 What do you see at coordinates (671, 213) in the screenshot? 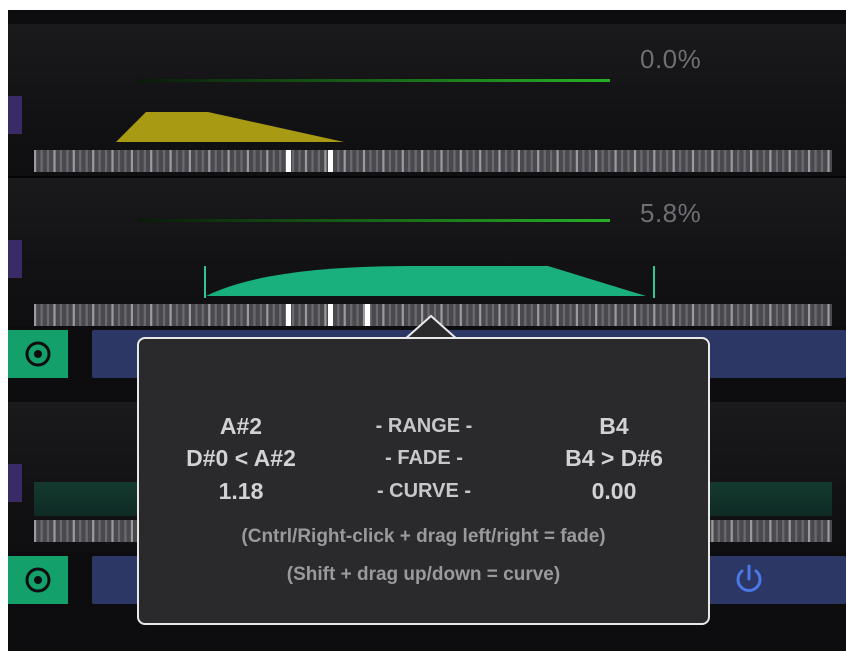
I see `level-percent-2: 5.8%` at bounding box center [671, 213].